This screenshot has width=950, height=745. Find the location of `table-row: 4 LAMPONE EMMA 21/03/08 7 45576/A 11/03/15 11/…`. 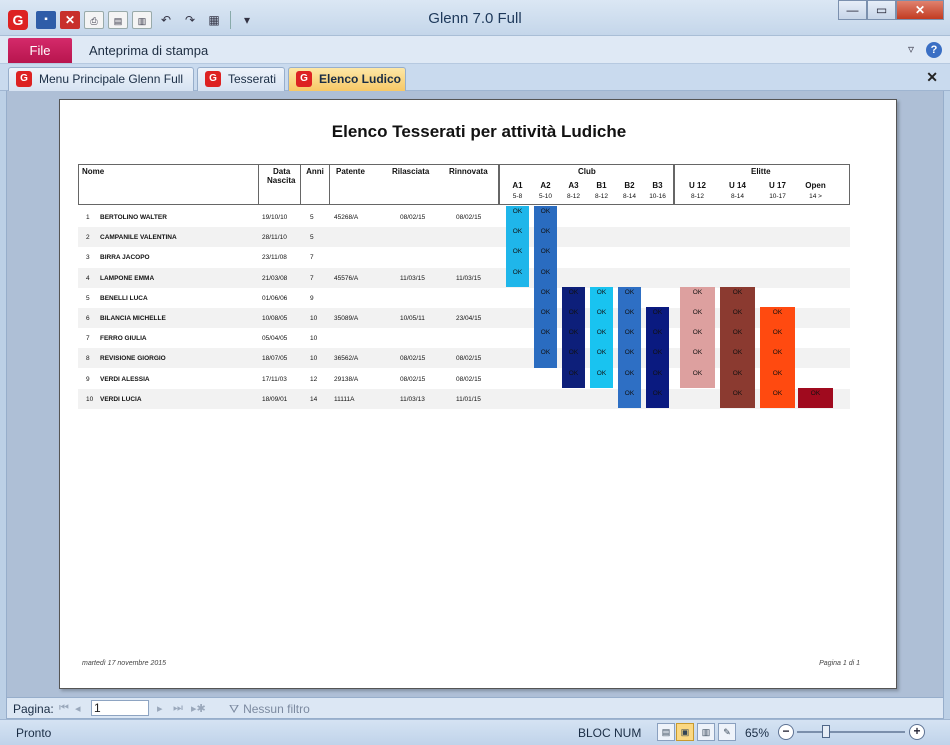

table-row: 4 LAMPONE EMMA 21/03/08 7 45576/A 11/03/15 11/… is located at coordinates (464, 277).